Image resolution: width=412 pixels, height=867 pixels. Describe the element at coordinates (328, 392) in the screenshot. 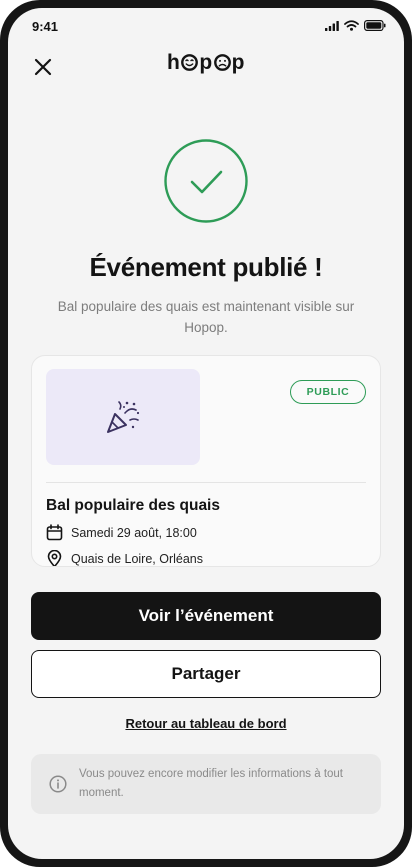

I see `visibility-badge: PUBLIC` at that location.